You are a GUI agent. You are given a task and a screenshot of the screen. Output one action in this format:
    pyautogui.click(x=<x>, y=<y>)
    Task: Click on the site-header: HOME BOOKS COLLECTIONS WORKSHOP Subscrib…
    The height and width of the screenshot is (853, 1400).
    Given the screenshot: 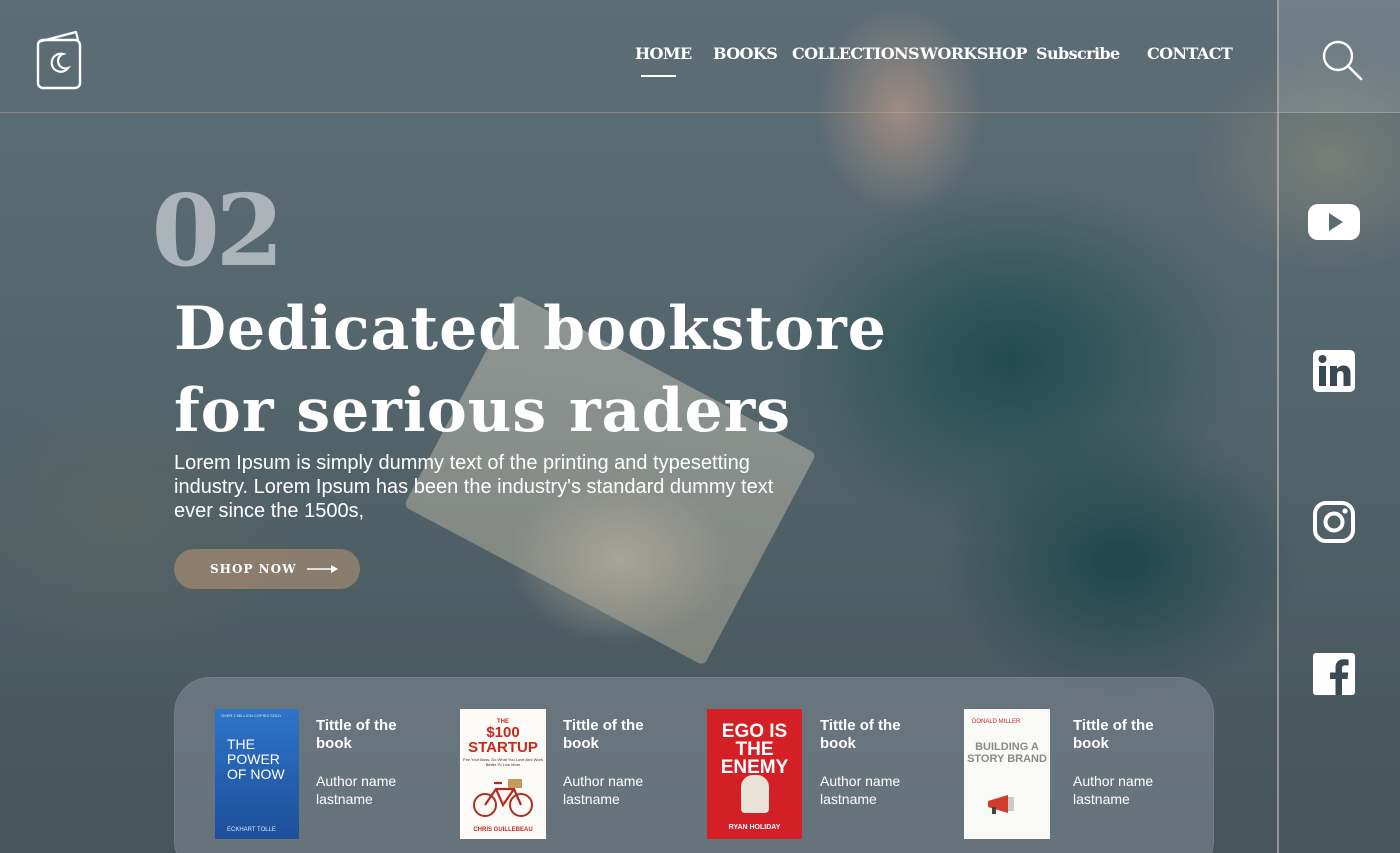 What is the action you would take?
    pyautogui.click(x=700, y=56)
    